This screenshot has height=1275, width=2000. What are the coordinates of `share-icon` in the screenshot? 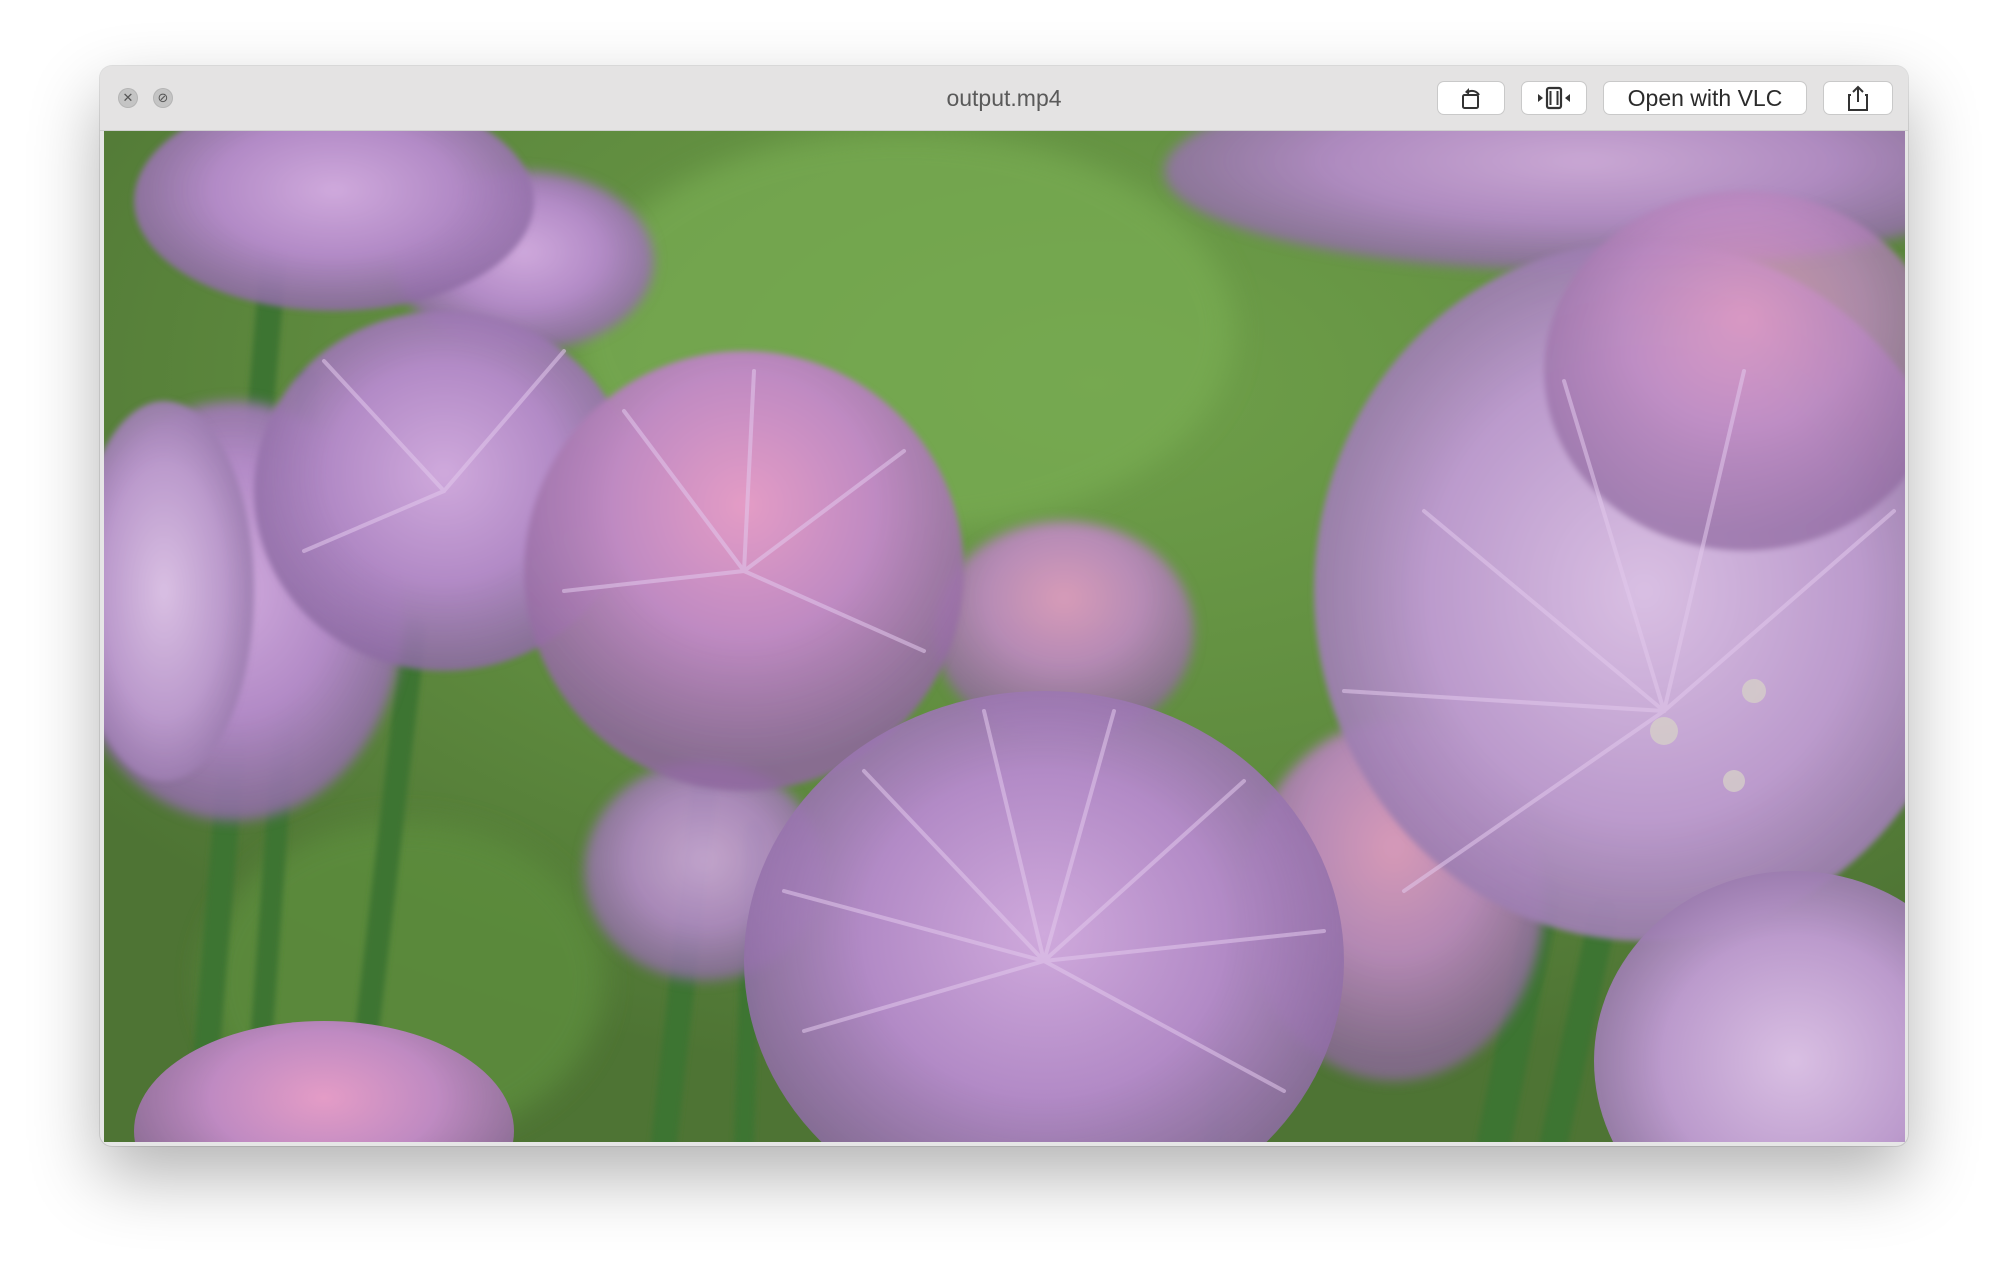 It's located at (1858, 98).